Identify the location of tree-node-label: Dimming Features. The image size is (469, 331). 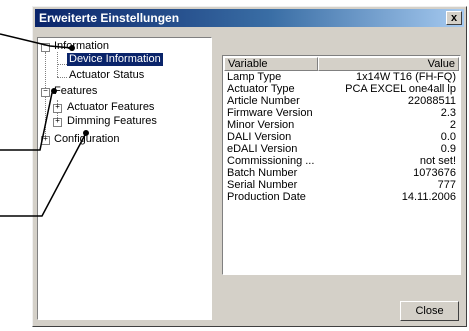
(112, 121).